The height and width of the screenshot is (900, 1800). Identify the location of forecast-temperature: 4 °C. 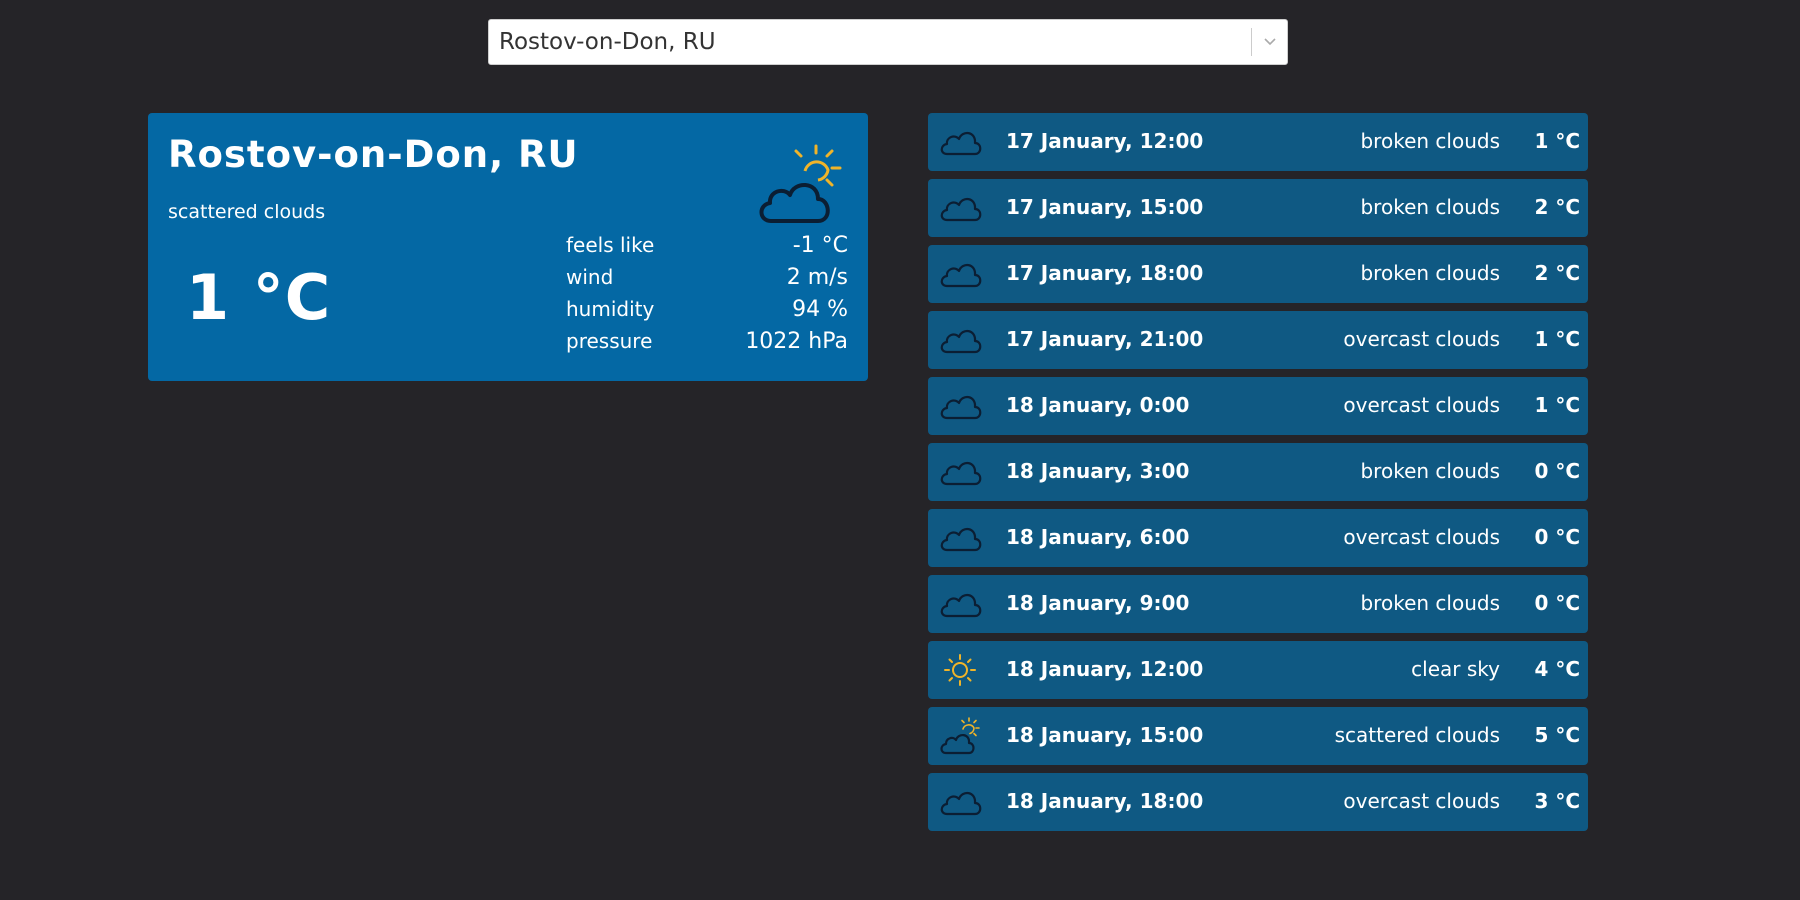
(1557, 669).